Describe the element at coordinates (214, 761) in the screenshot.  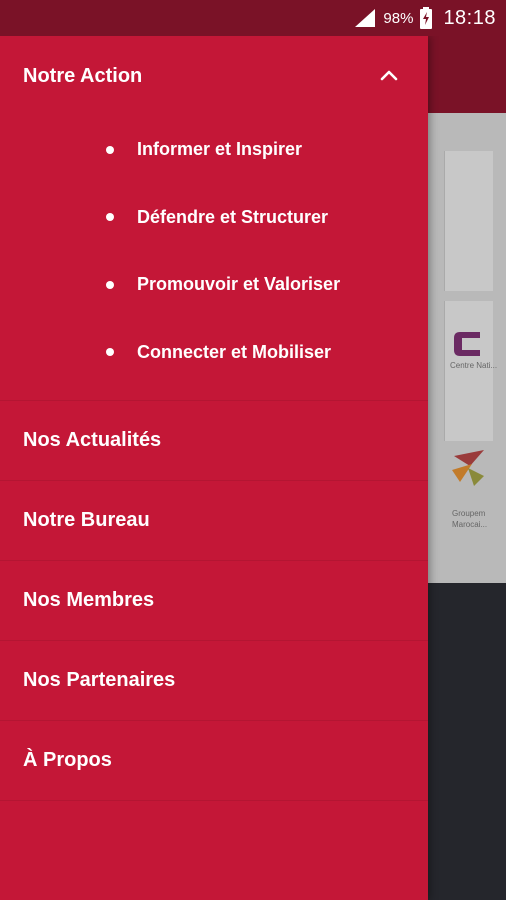
I see `menu-item-a-propos: À Propos` at that location.